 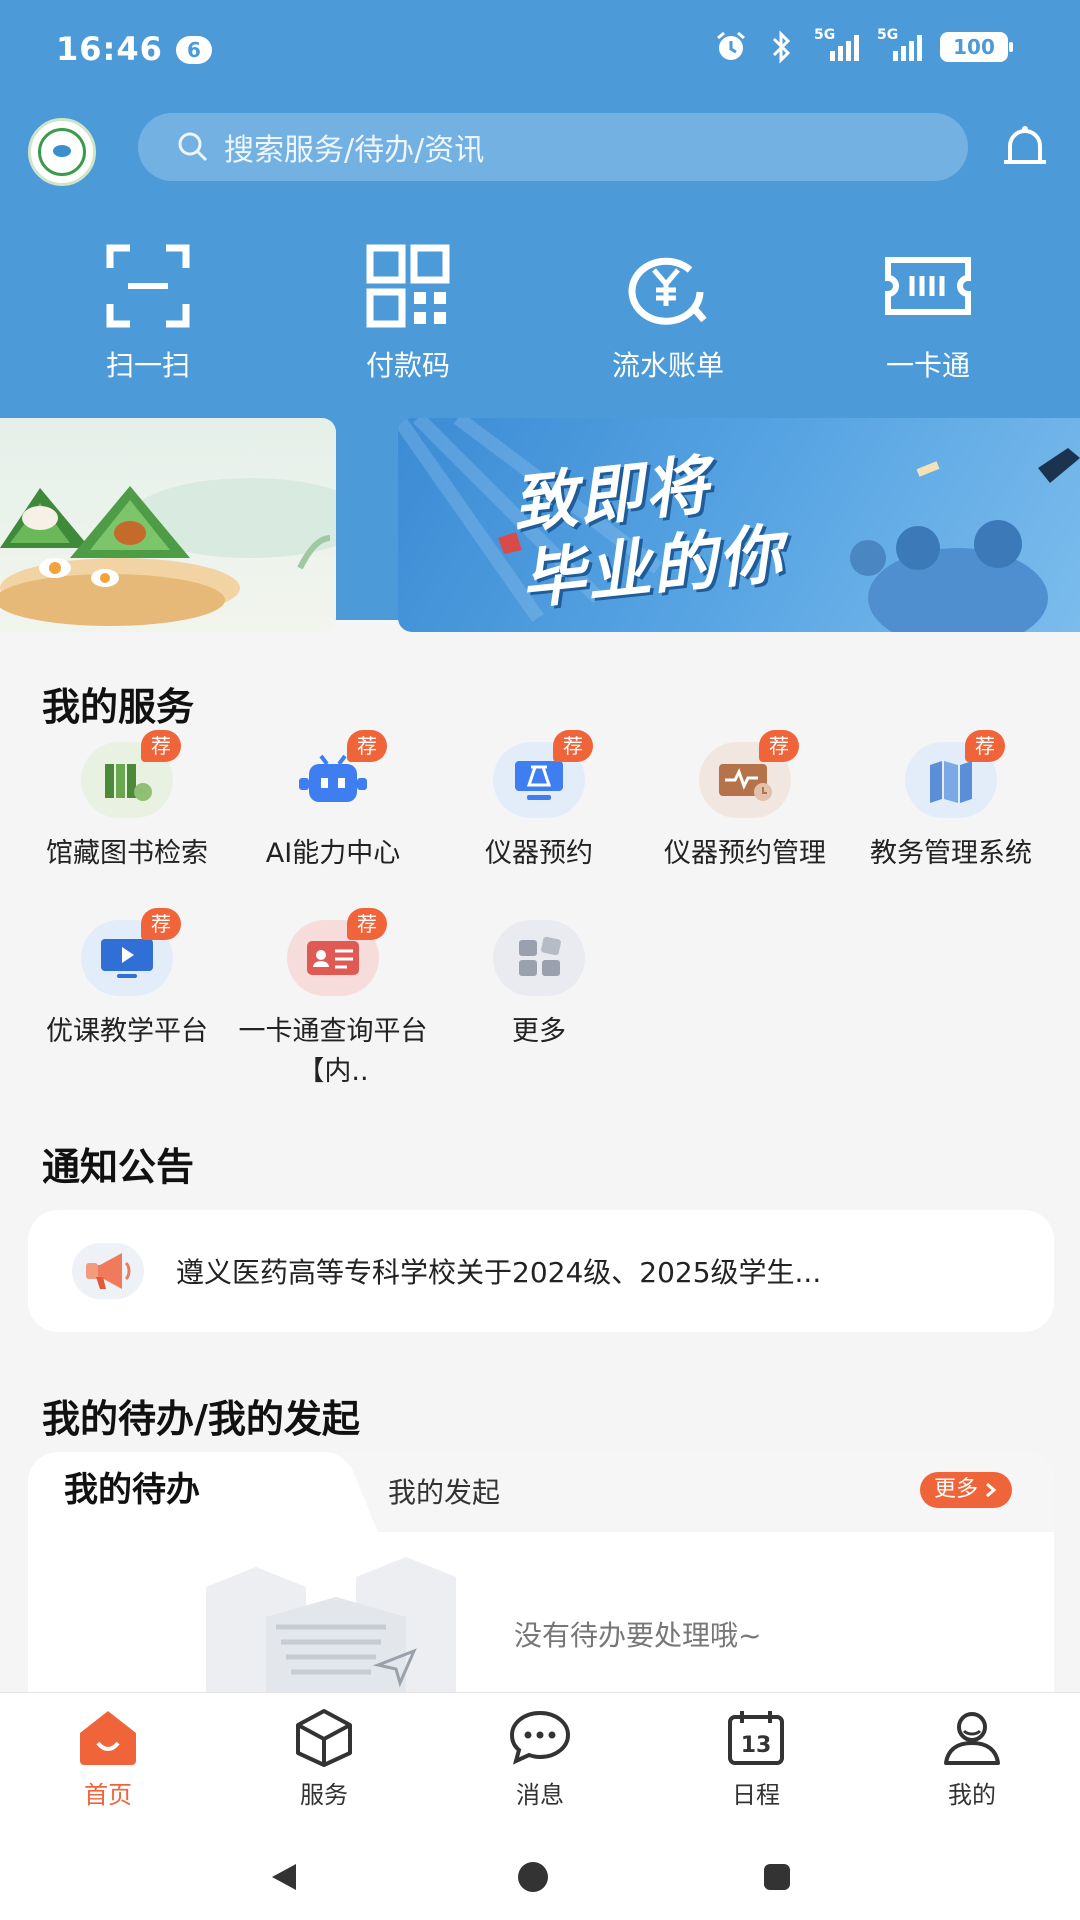 What do you see at coordinates (749, 774) in the screenshot?
I see `instrument-manage-icon: 荐` at bounding box center [749, 774].